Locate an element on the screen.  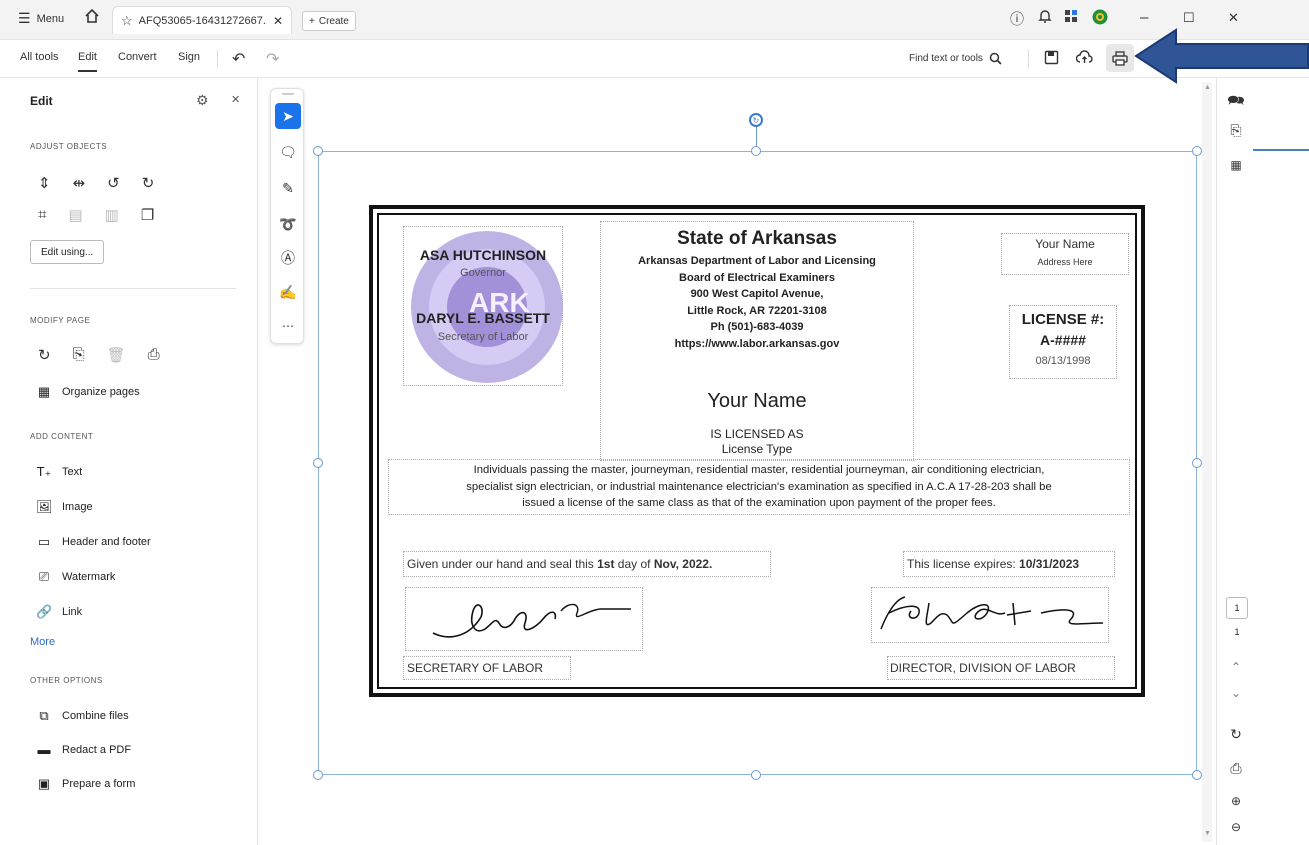
given-day: 1st is located at coordinates (606, 564).